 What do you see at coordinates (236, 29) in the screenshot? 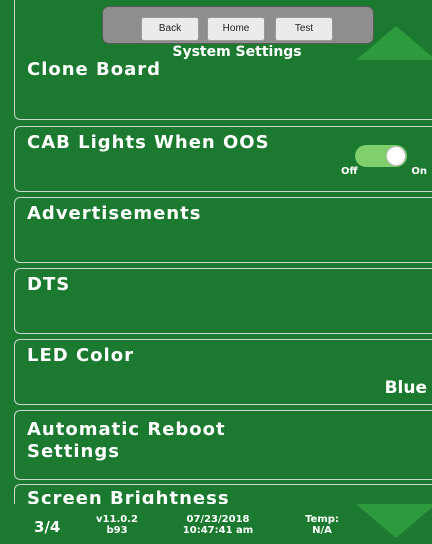
I see `home-button: Home` at bounding box center [236, 29].